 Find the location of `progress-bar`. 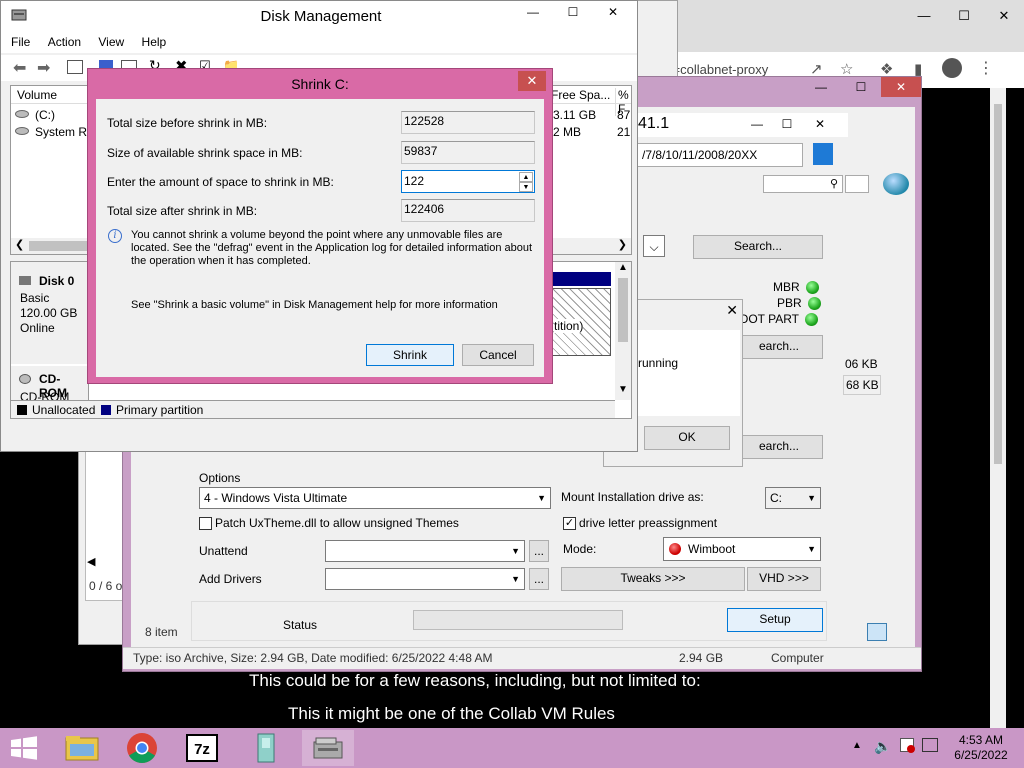

progress-bar is located at coordinates (518, 620).